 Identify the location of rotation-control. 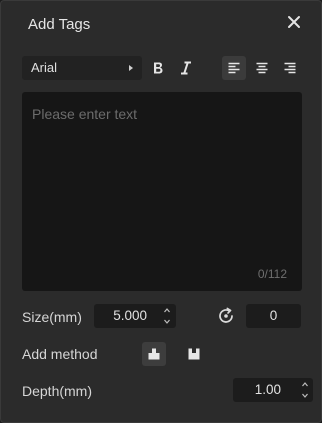
(226, 316).